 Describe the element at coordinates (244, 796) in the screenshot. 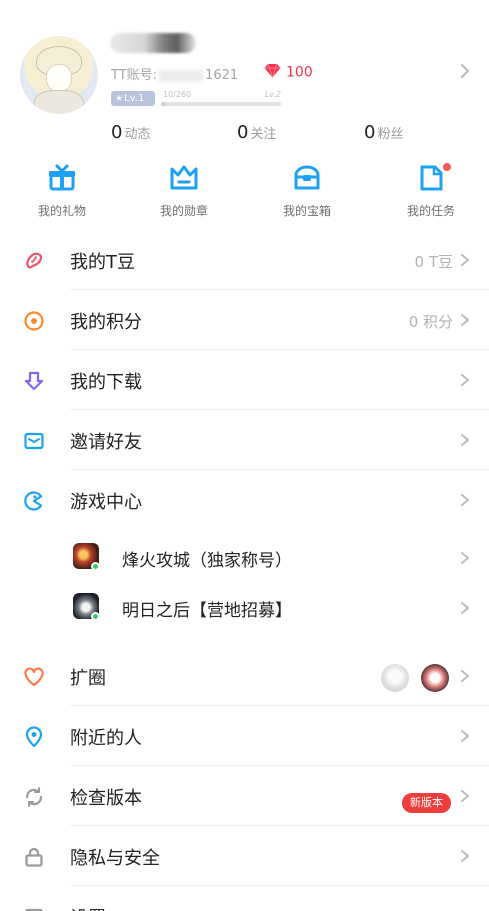

I see `menu-item-check-version: 检查版本 新版本` at that location.